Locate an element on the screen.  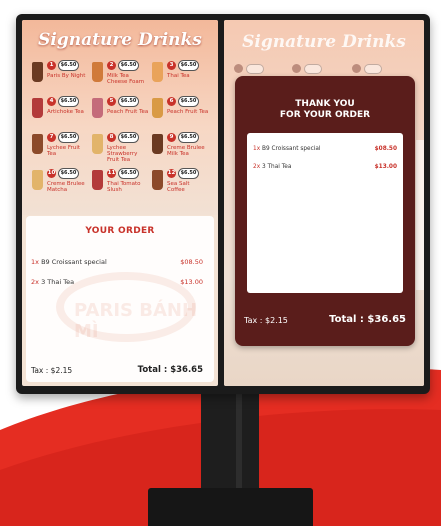
drink-item: 9 $6.50 Creme Brulee Milk Tea is located at coordinates (180, 148).